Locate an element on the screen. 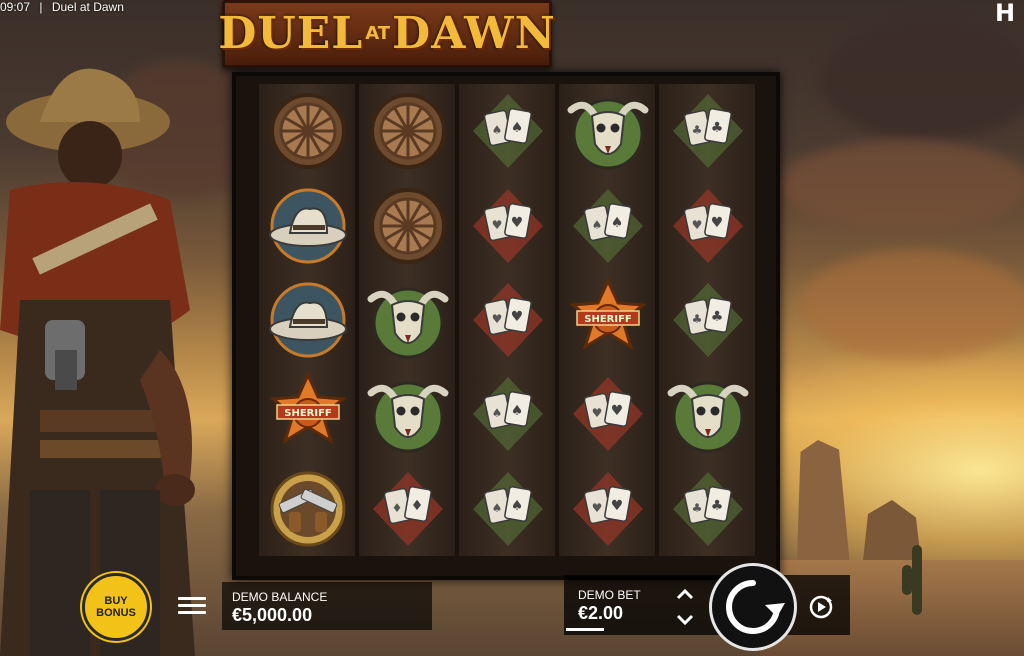 This screenshot has width=1024, height=656. buy-bonus-button: BUY BONUS is located at coordinates (116, 607).